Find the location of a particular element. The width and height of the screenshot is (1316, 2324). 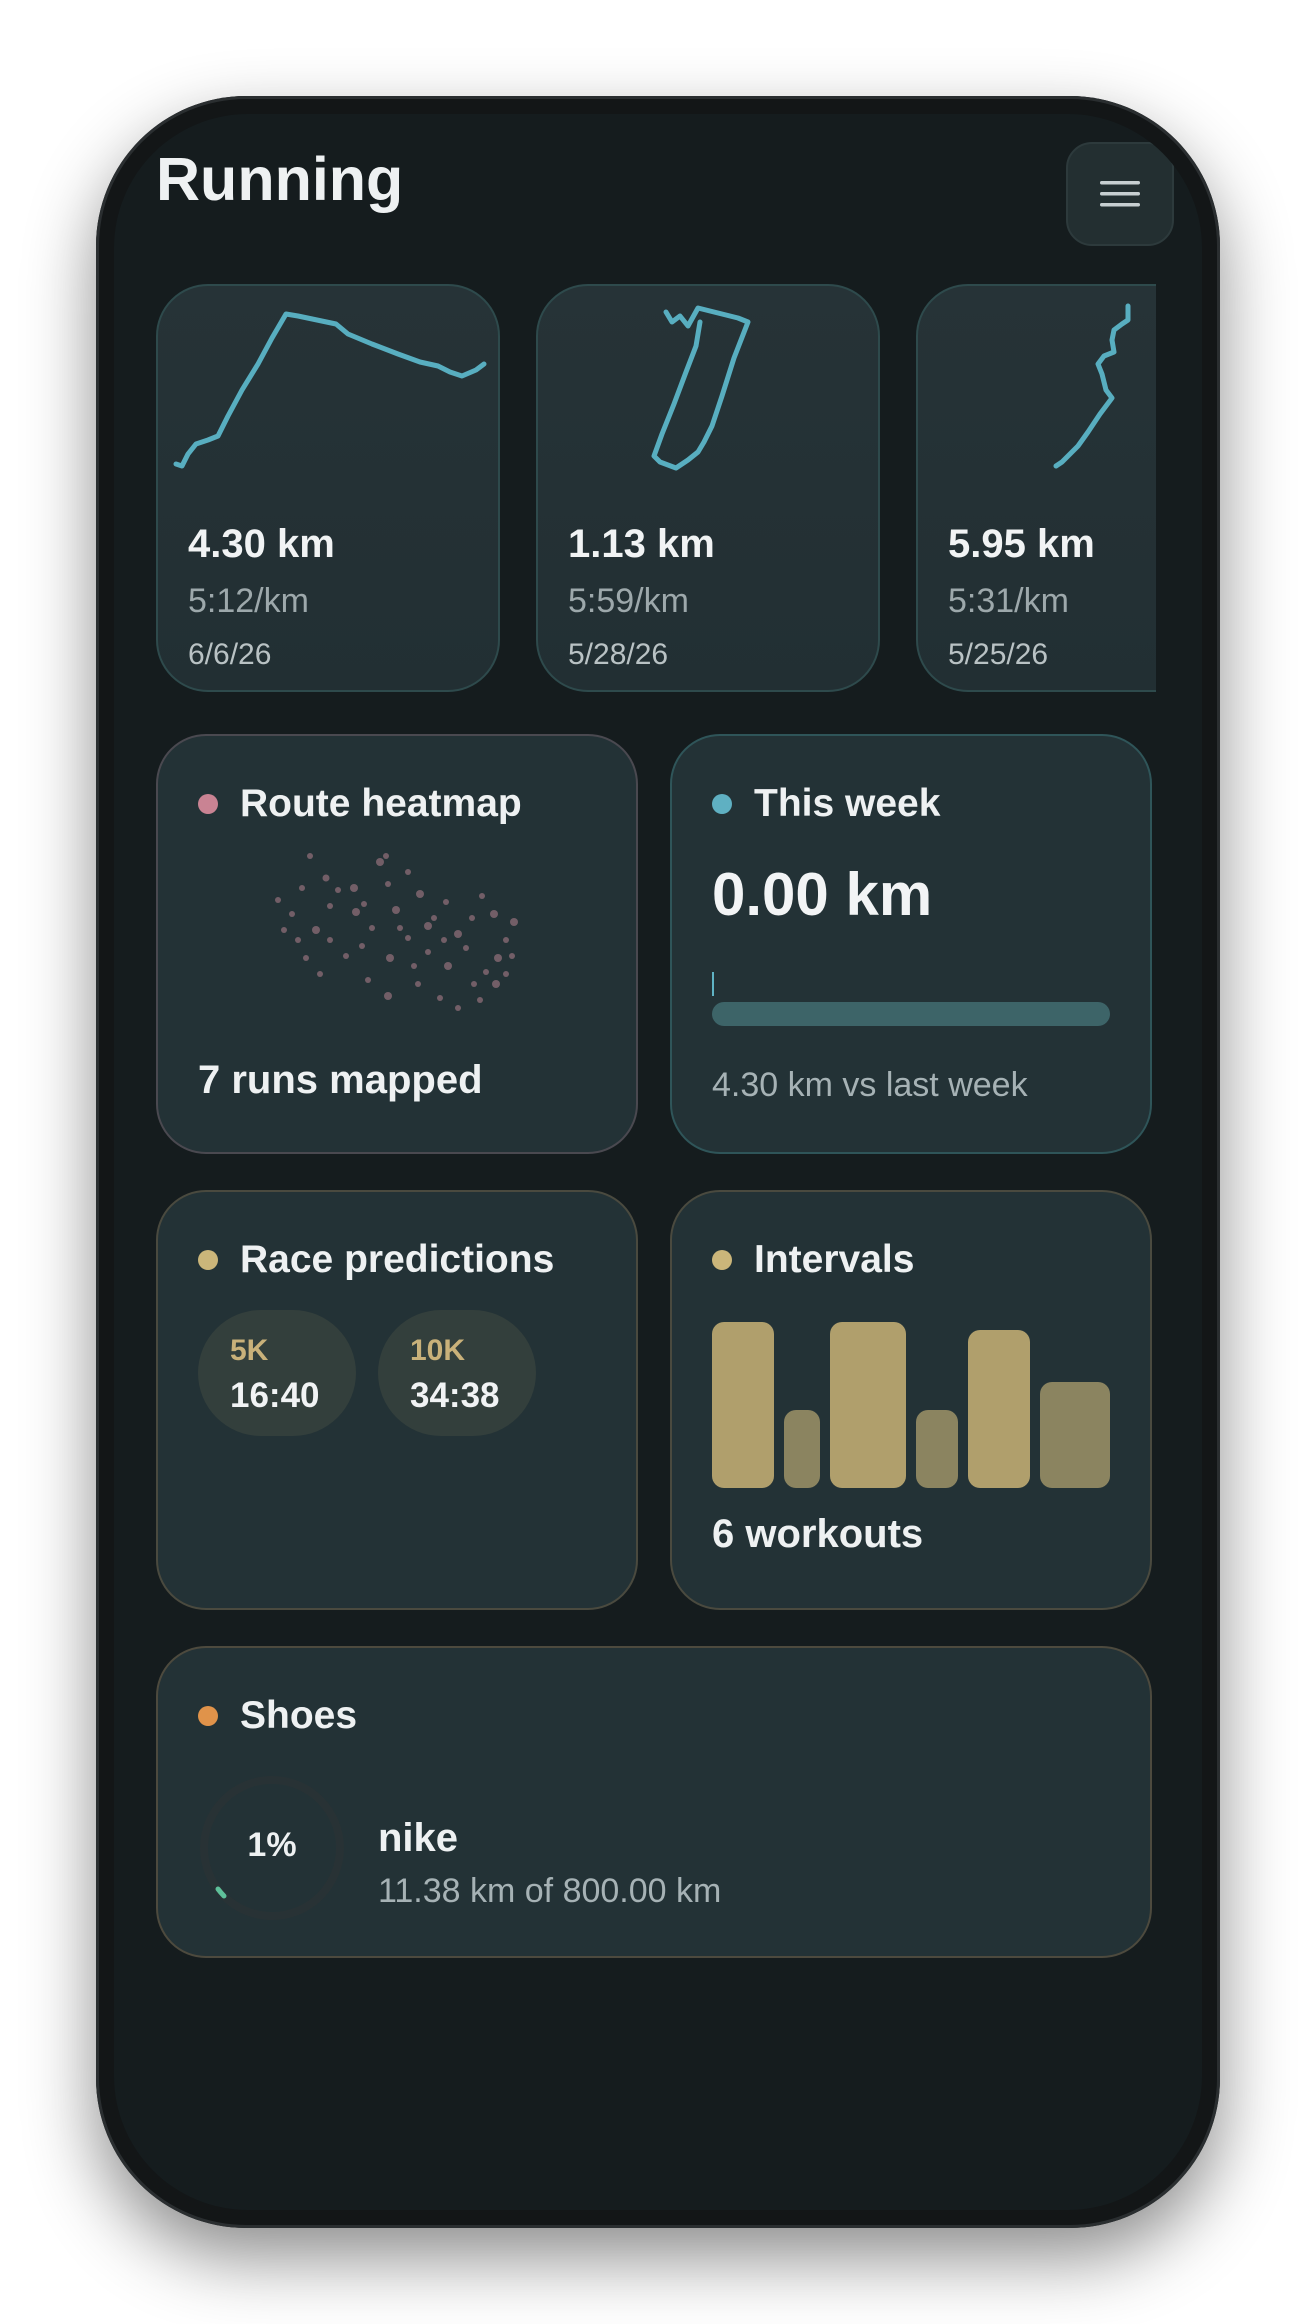

run-date: 5/28/26 is located at coordinates (618, 654).